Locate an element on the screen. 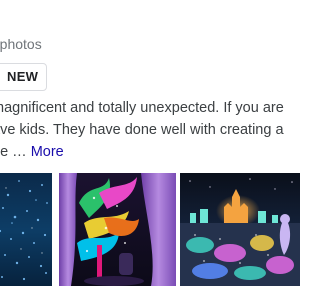 The image size is (320, 300). review-text-line: ne … More is located at coordinates (150, 152).